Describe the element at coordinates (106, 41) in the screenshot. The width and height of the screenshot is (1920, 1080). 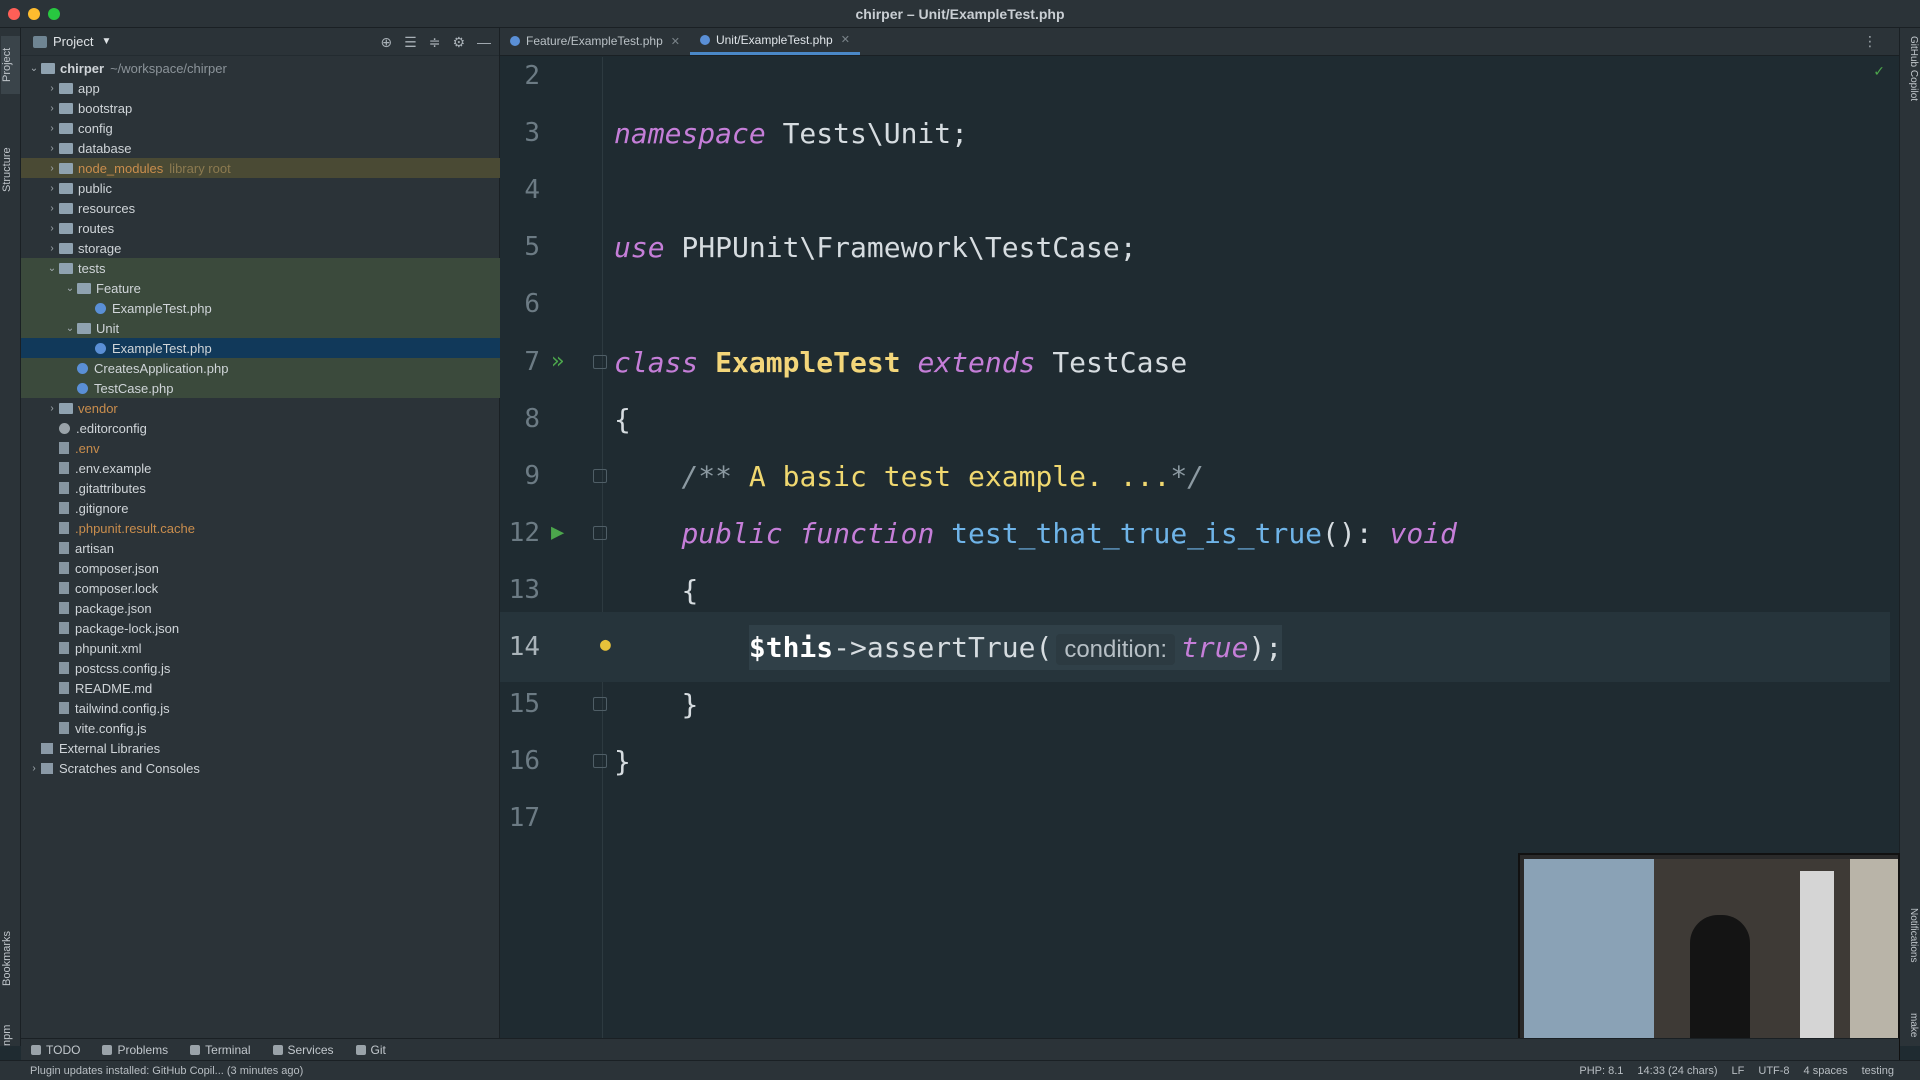
I see `chevron-down-icon: ▼` at that location.